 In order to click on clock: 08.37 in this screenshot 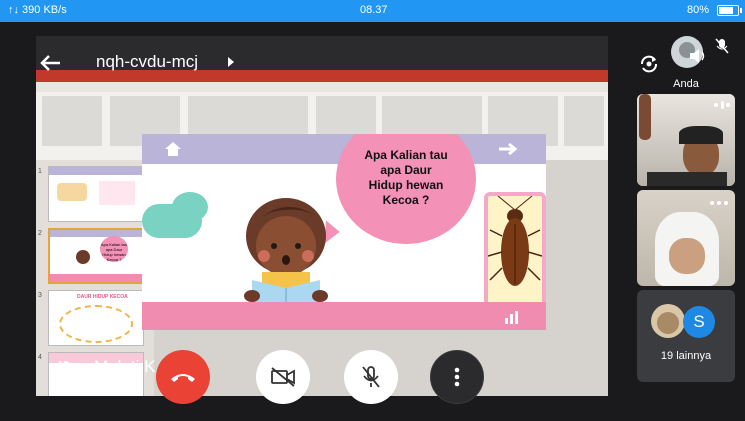, I will do `click(374, 10)`.